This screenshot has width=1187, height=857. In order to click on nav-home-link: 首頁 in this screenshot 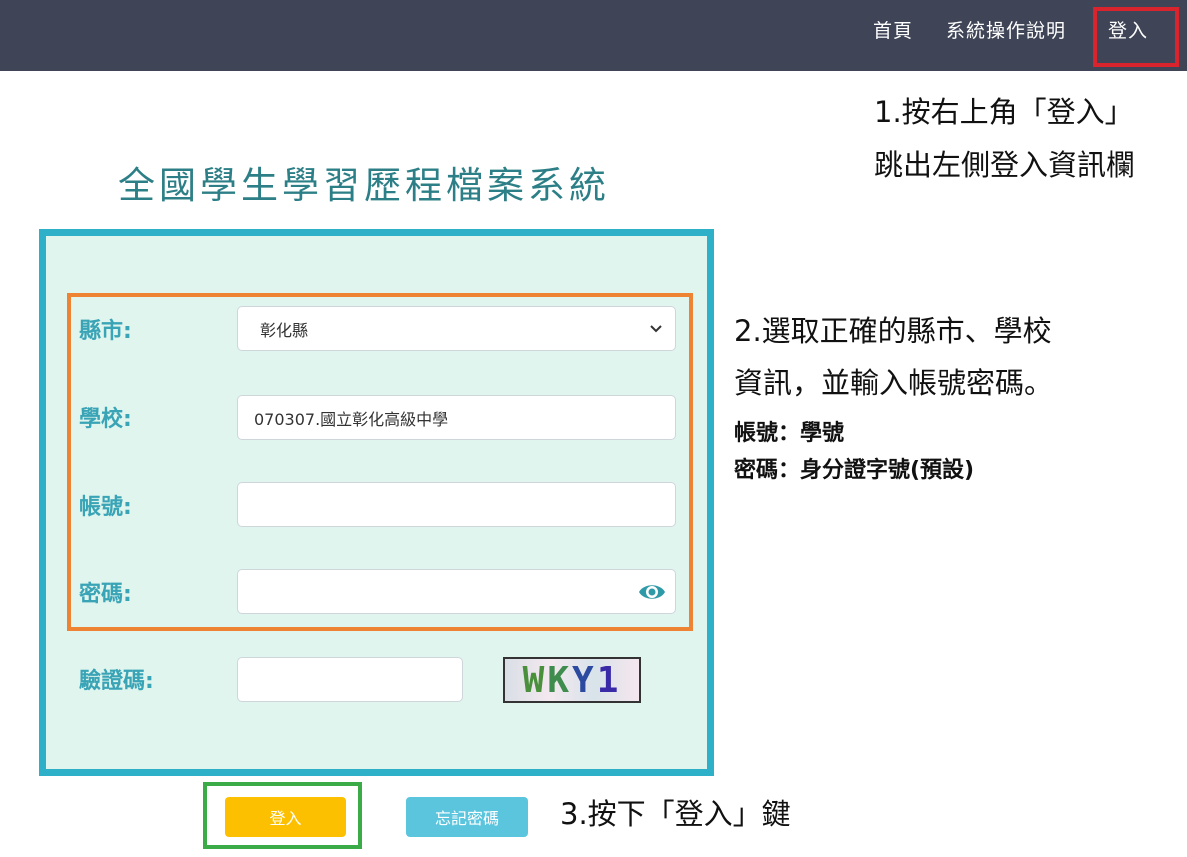, I will do `click(893, 29)`.